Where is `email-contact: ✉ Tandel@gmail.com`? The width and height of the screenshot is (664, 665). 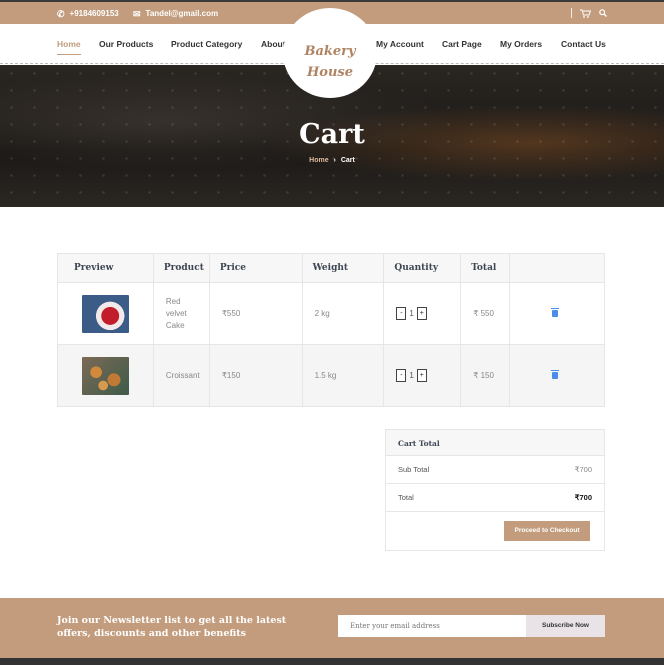 email-contact: ✉ Tandel@gmail.com is located at coordinates (175, 13).